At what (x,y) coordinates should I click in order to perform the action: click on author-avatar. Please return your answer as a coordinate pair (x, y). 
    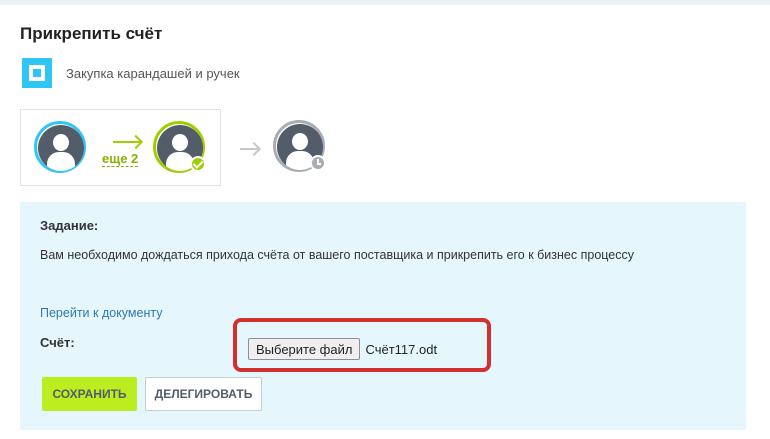
    Looking at the image, I should click on (60, 147).